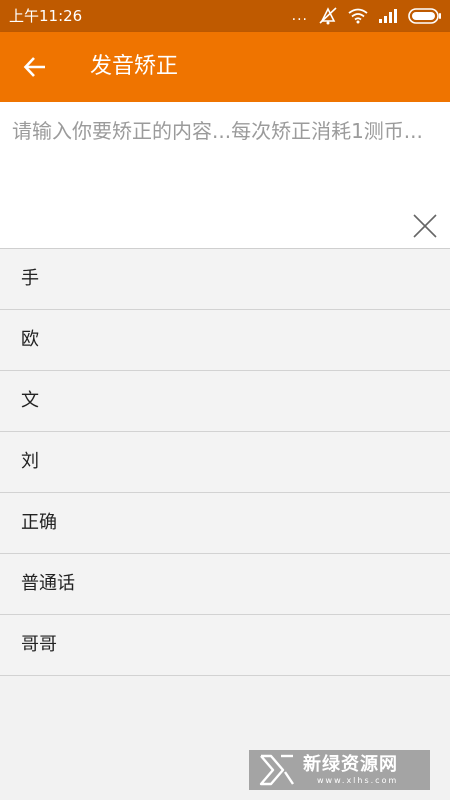 Image resolution: width=450 pixels, height=800 pixels. What do you see at coordinates (358, 780) in the screenshot?
I see `watermark-url: www.xlhs.com` at bounding box center [358, 780].